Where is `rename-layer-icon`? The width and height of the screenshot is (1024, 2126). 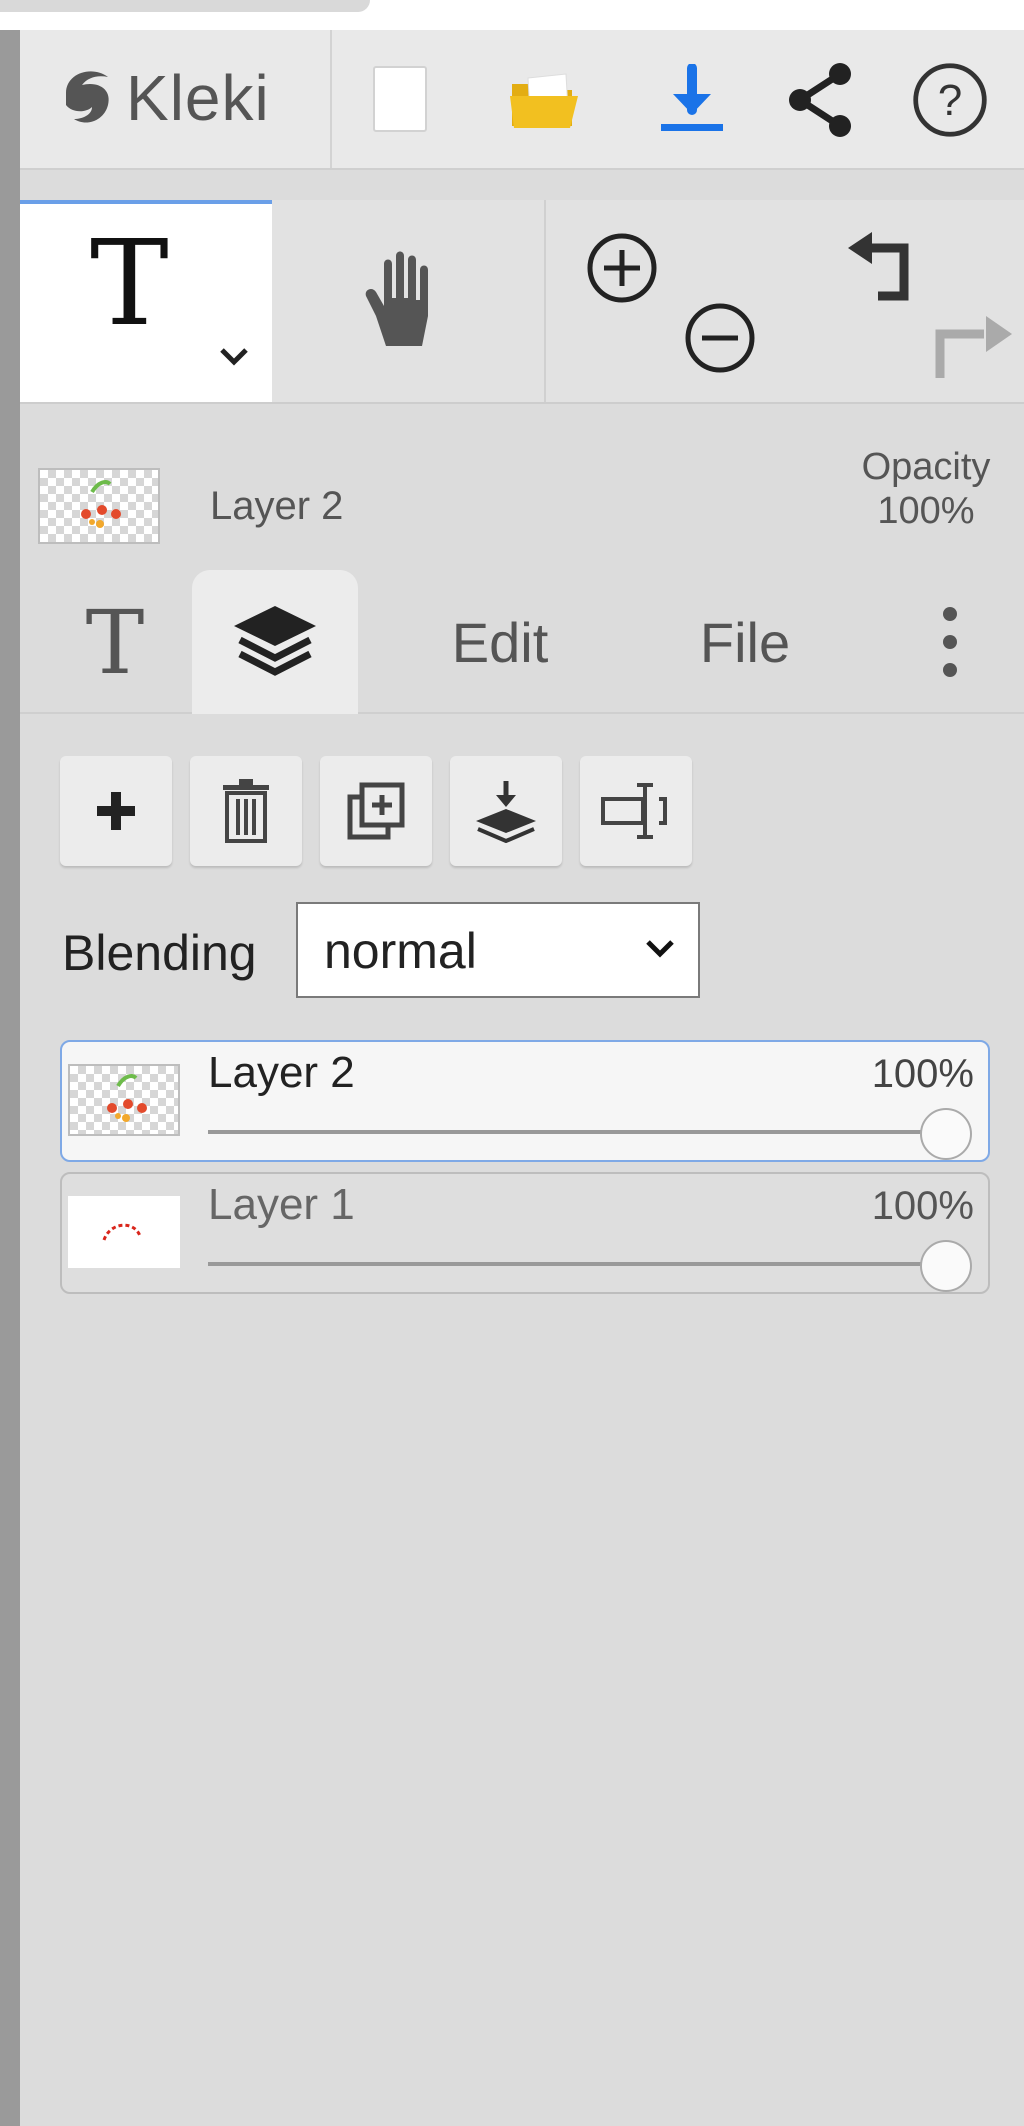 rename-layer-icon is located at coordinates (634, 811).